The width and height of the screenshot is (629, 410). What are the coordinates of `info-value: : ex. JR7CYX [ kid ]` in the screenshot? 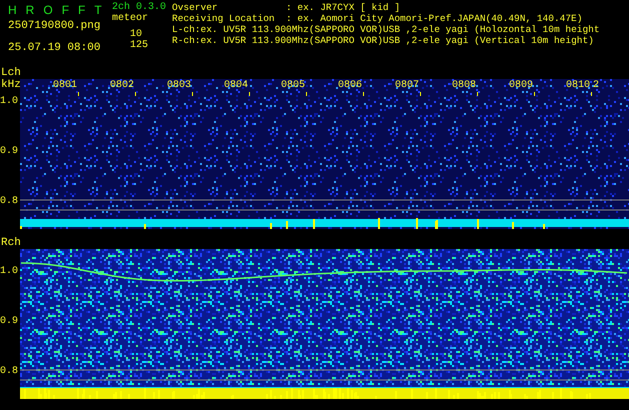 It's located at (343, 7).